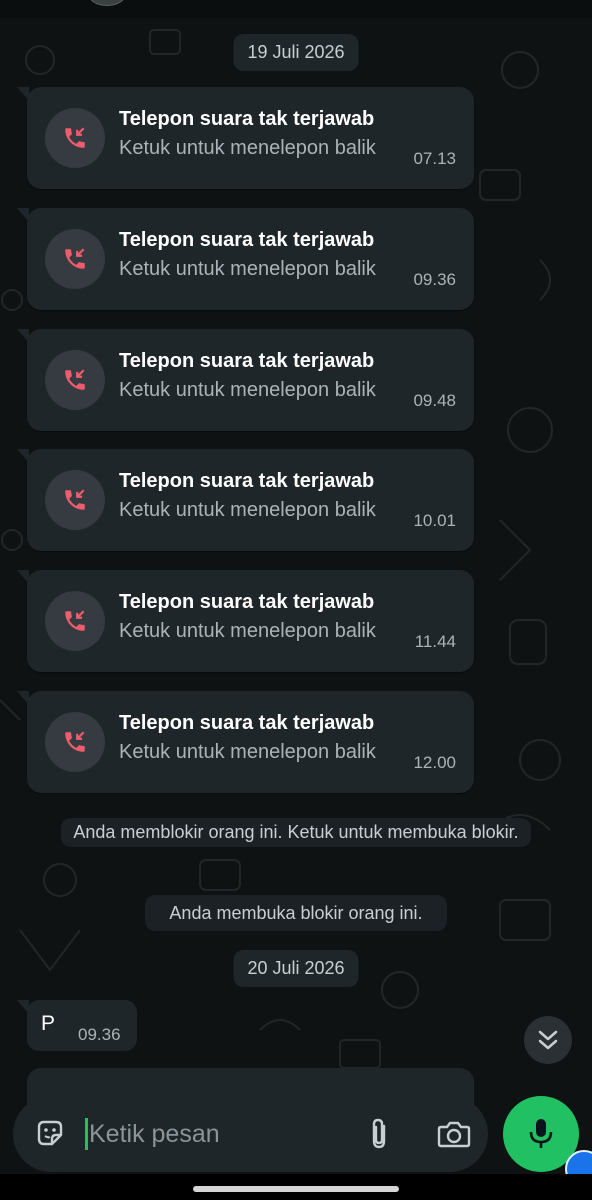 The height and width of the screenshot is (1200, 592). I want to click on system-navigation-bar, so click(296, 1187).